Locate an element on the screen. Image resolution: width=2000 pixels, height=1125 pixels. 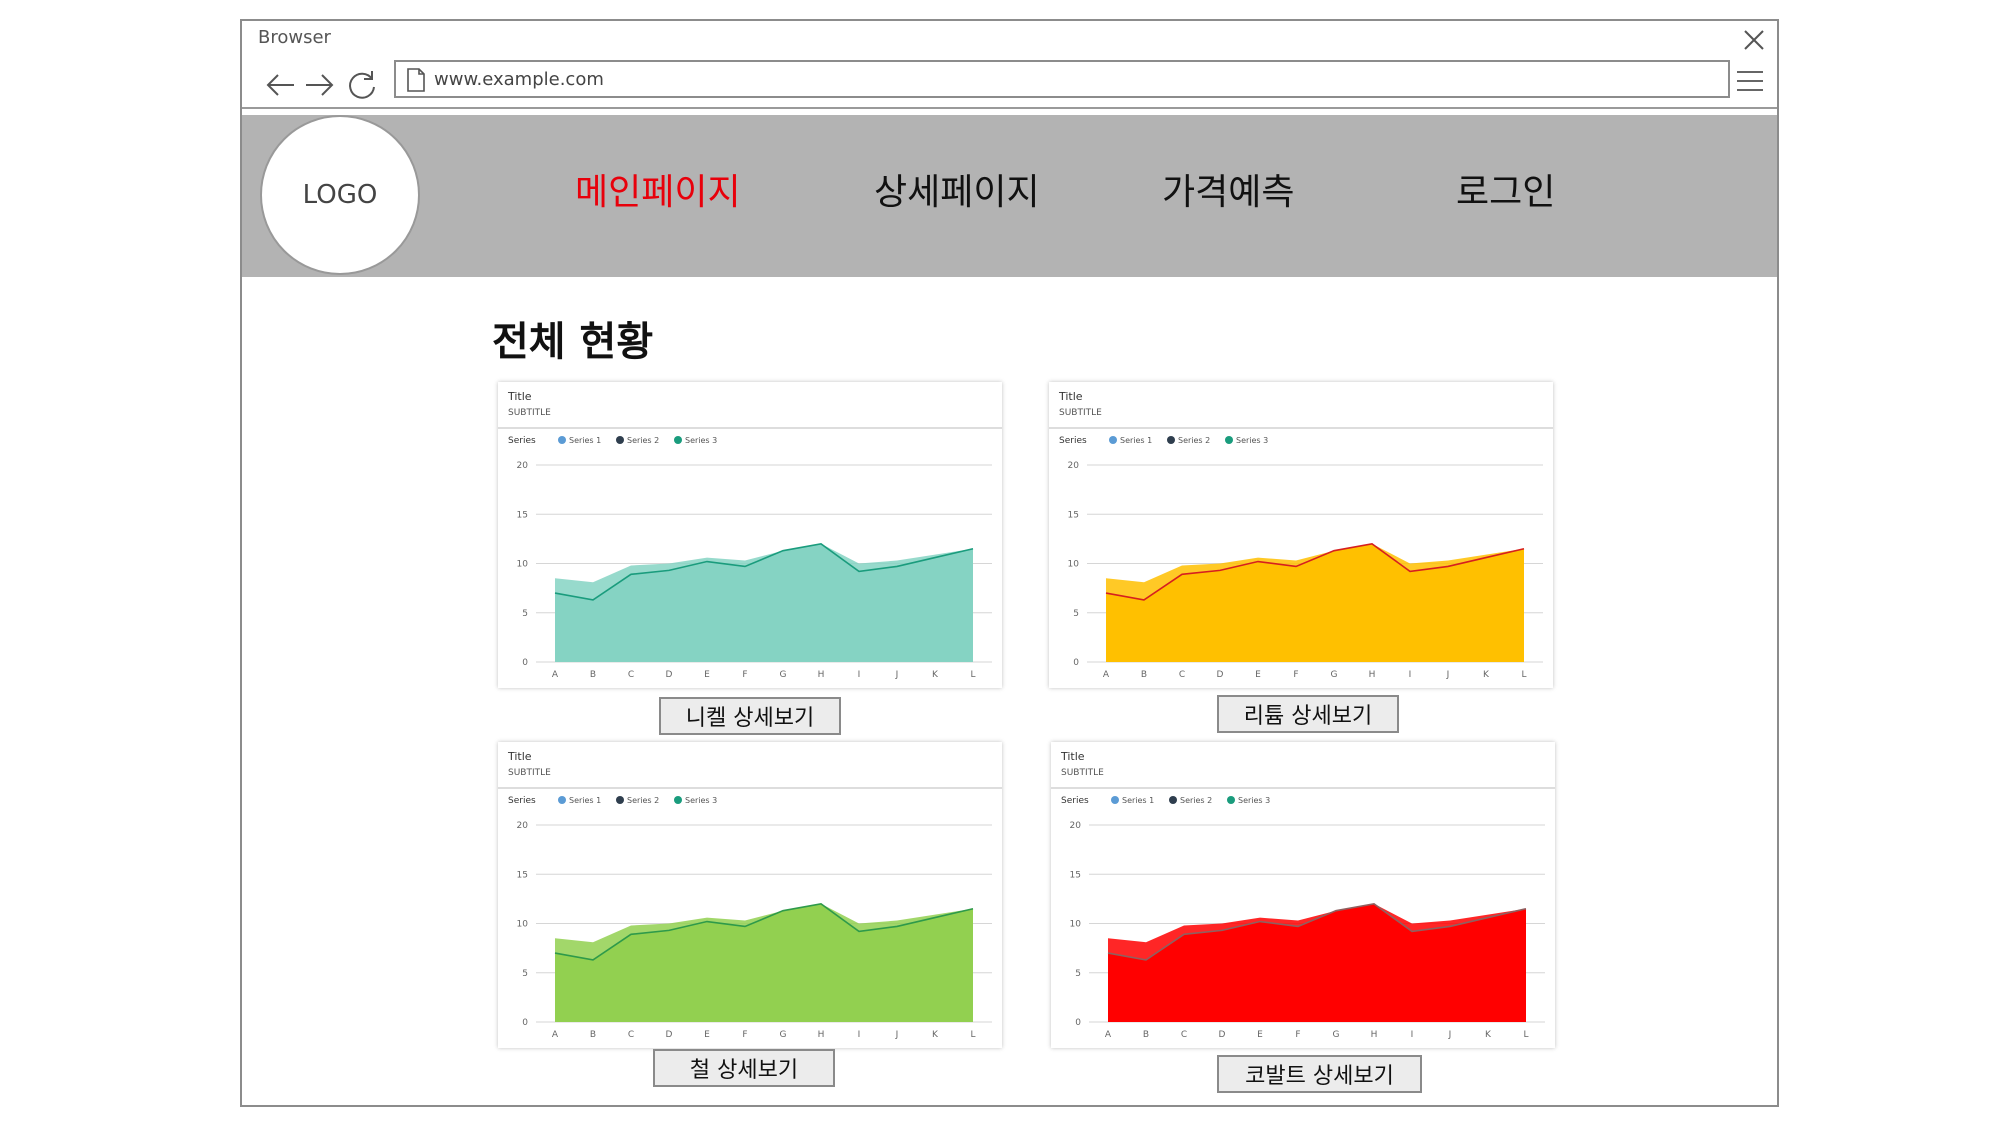
hamburger-menu-icon is located at coordinates (1750, 81).